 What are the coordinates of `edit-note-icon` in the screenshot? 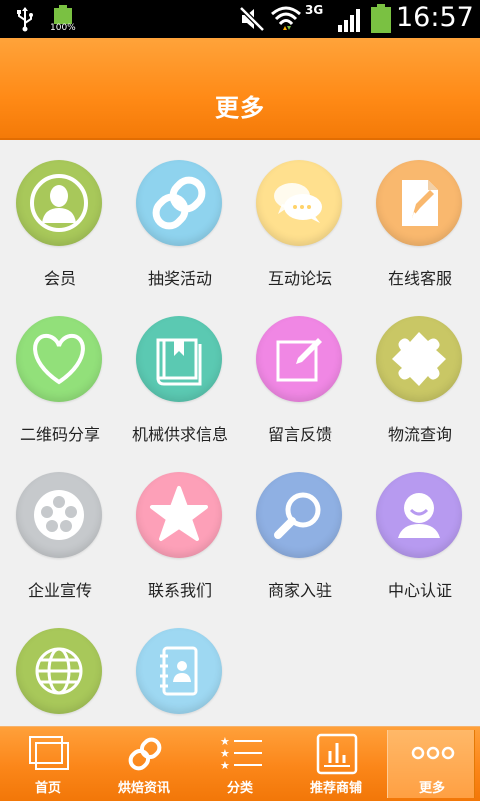 It's located at (299, 359).